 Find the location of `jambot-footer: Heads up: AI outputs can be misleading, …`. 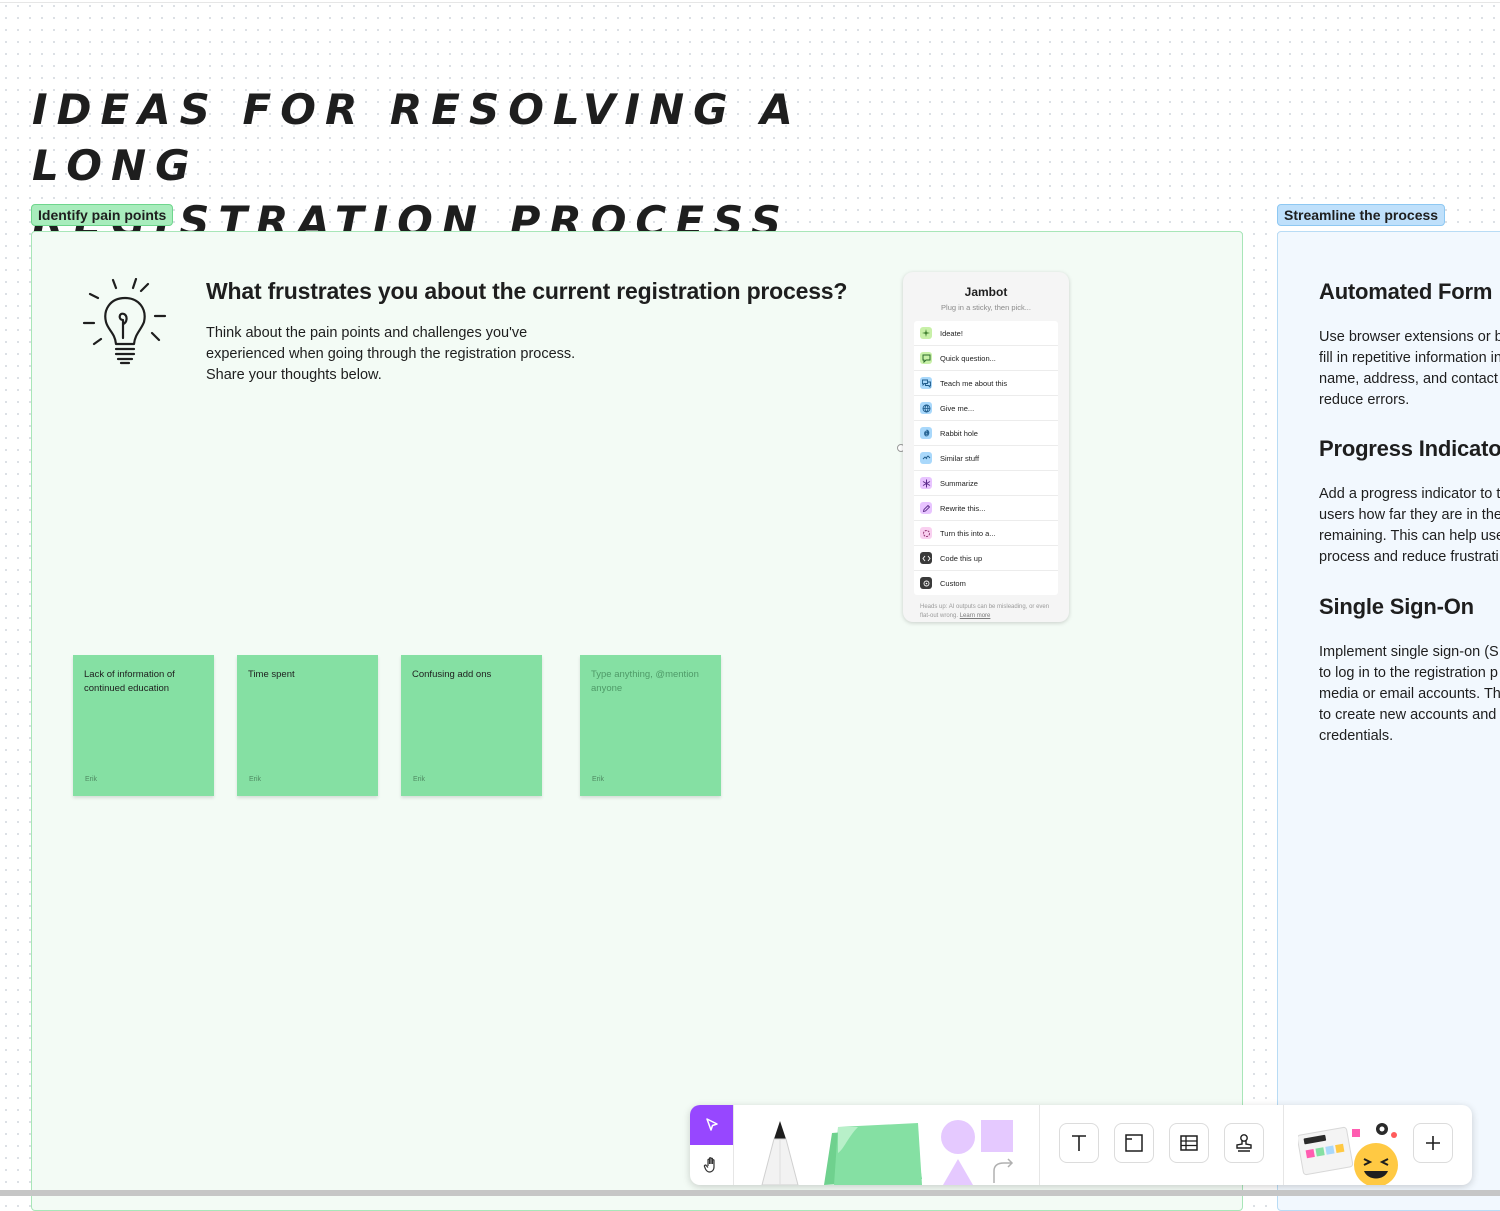

jambot-footer: Heads up: AI outputs can be misleading, … is located at coordinates (987, 612).